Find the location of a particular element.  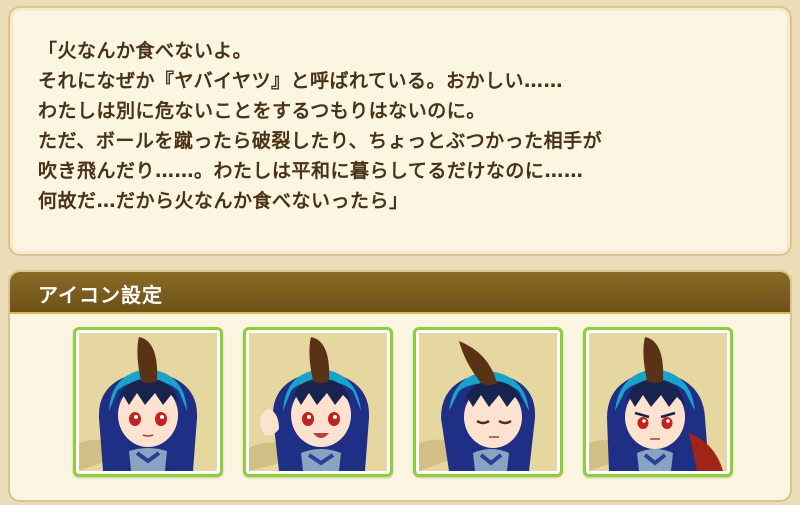

character-portrait-happy-icon is located at coordinates (318, 402).